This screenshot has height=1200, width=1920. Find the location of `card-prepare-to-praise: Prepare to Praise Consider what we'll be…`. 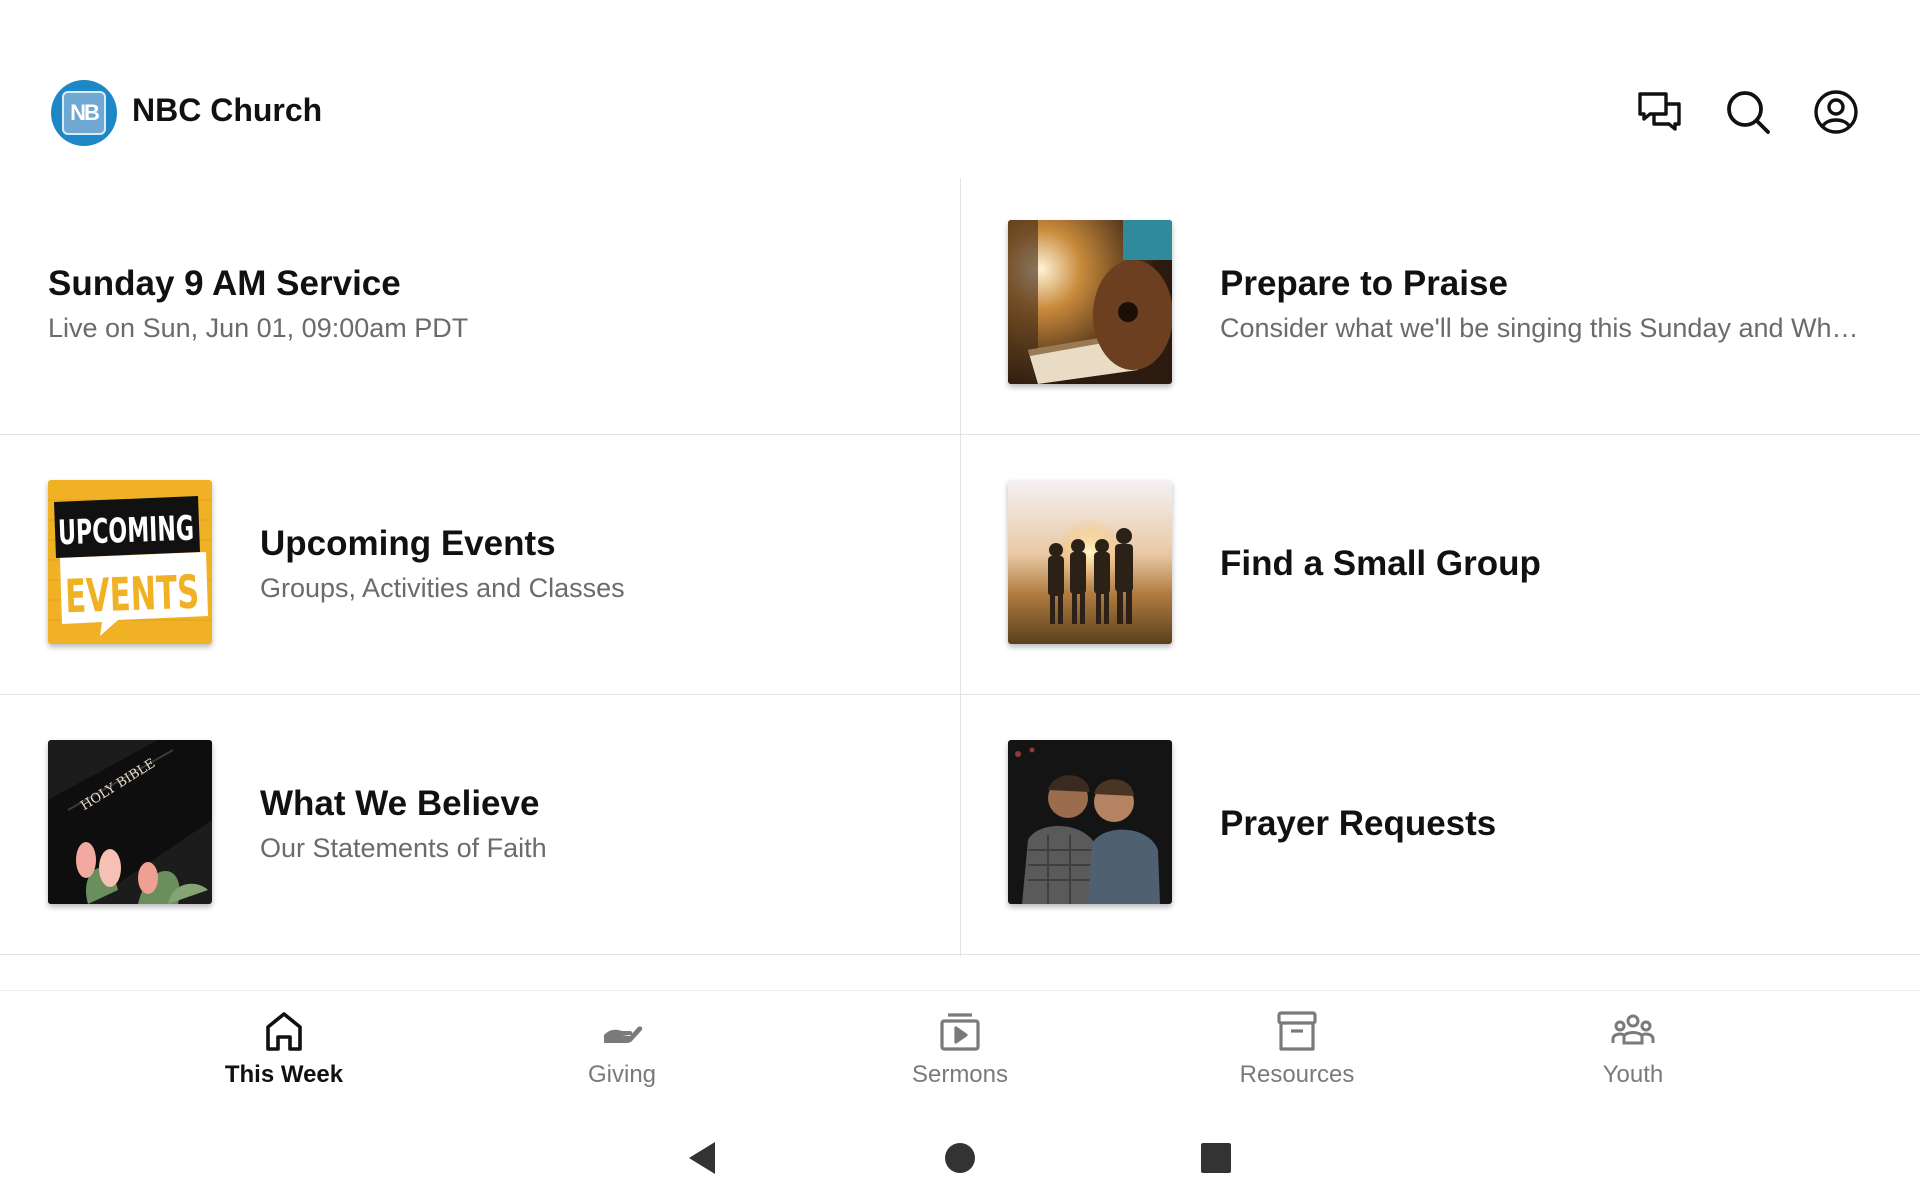

card-prepare-to-praise: Prepare to Praise Consider what we'll be… is located at coordinates (1440, 304).